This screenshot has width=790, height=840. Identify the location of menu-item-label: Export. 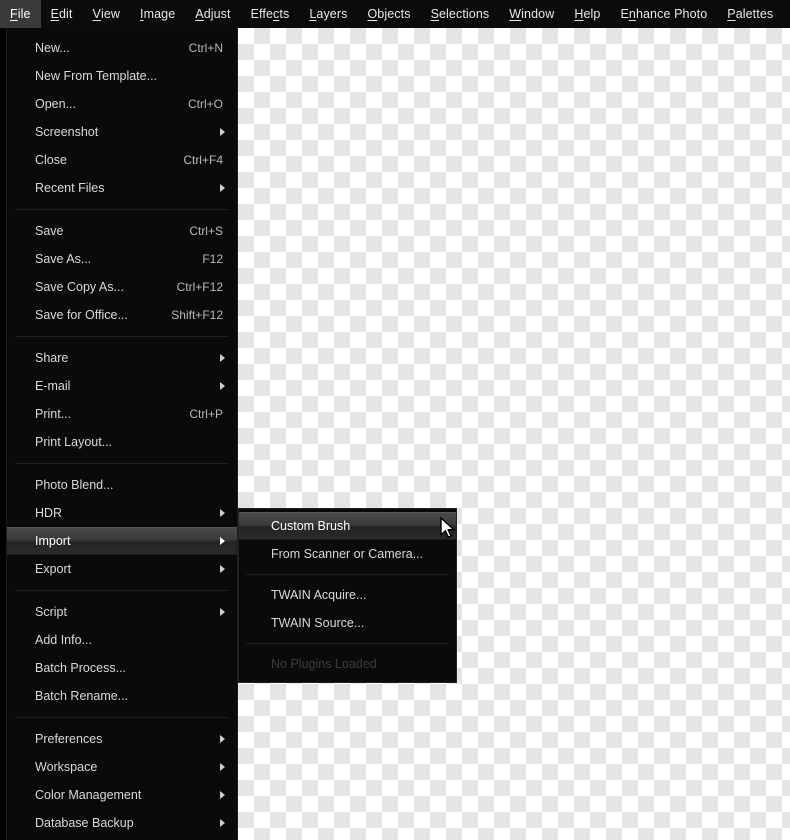
(53, 569).